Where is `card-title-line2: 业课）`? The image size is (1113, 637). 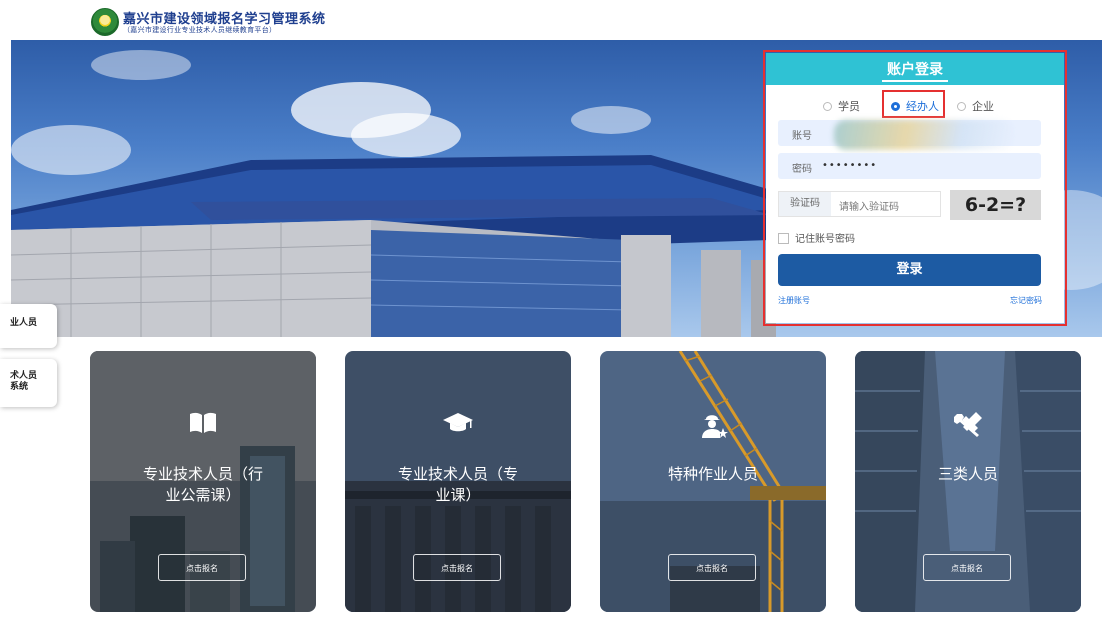 card-title-line2: 业课） is located at coordinates (458, 495).